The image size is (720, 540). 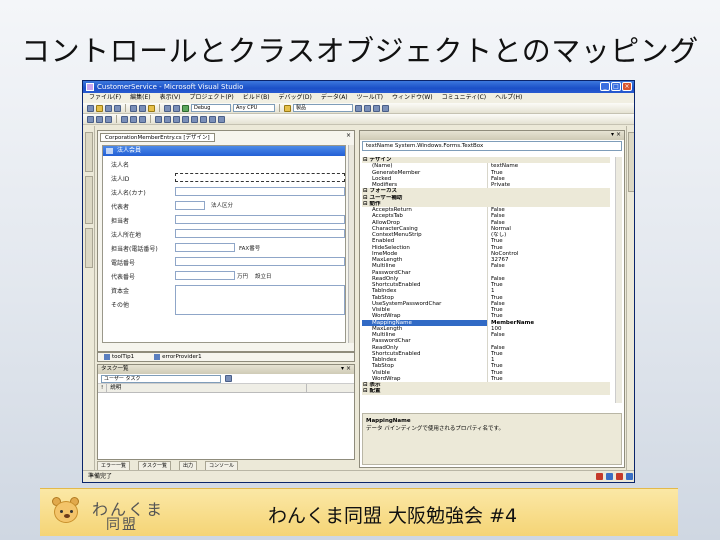 What do you see at coordinates (167, 119) in the screenshot?
I see `same-height-icon` at bounding box center [167, 119].